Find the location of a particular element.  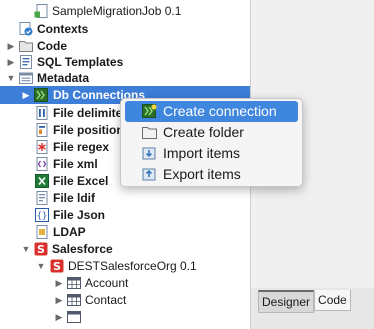

file-regex-label: File regex is located at coordinates (81, 147).